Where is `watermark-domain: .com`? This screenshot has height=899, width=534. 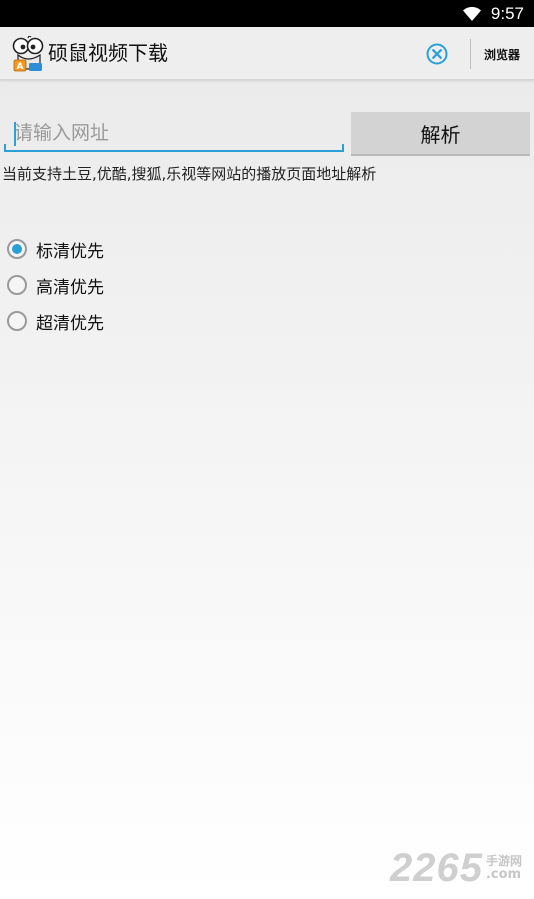
watermark-domain: .com is located at coordinates (503, 874).